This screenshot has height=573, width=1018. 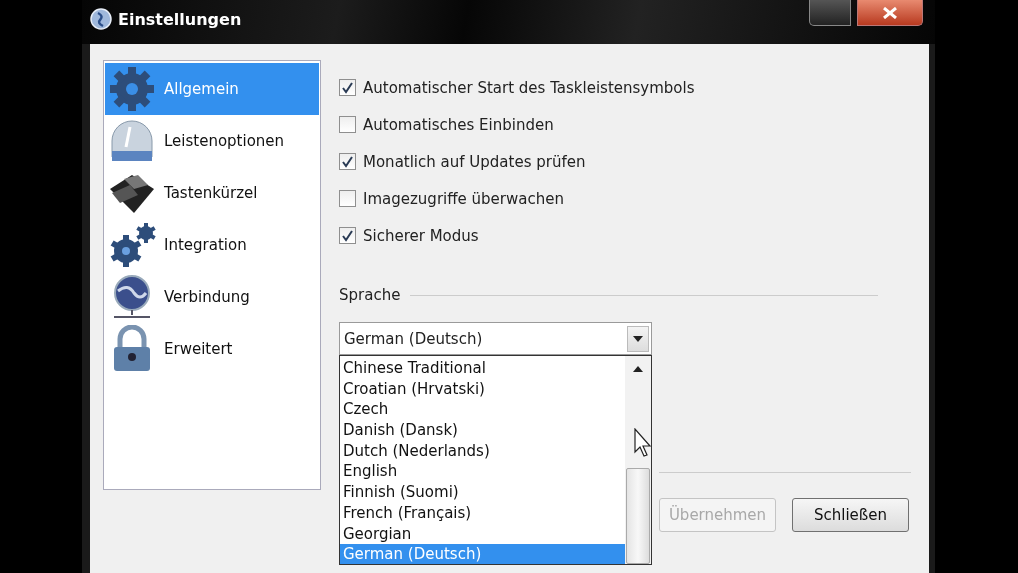 What do you see at coordinates (638, 516) in the screenshot?
I see `scrollbar-thumb` at bounding box center [638, 516].